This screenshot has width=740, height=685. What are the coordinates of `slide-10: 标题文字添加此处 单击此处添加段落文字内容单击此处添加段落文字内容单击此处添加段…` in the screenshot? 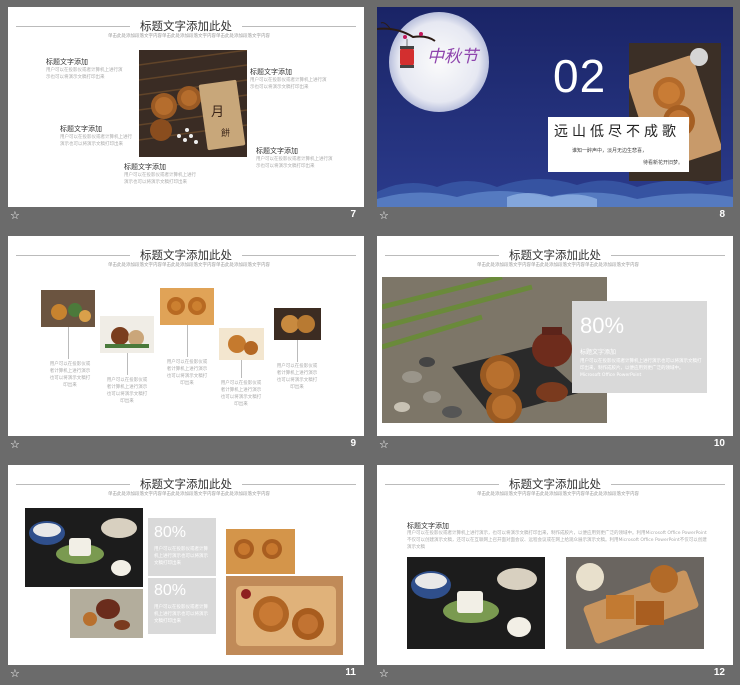 It's located at (555, 336).